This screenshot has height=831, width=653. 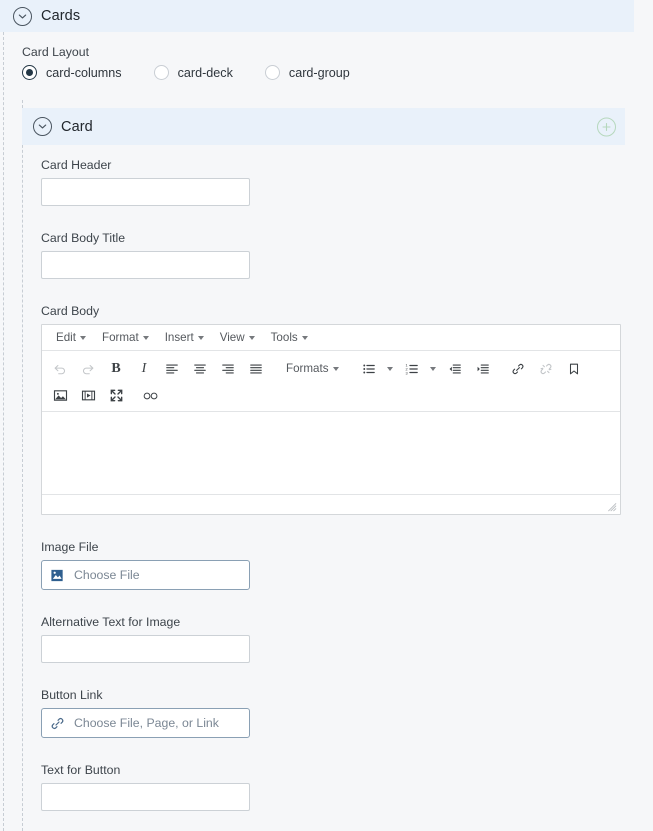 I want to click on italic-icon-label: I, so click(x=144, y=368).